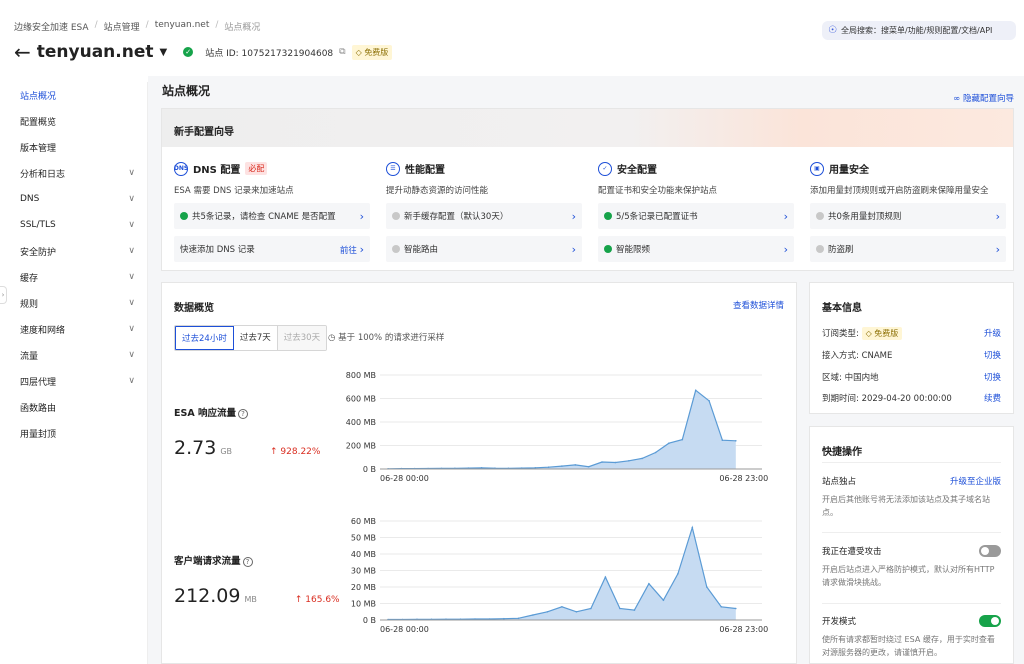  I want to click on breadcrumb-site-management: 站点管理, so click(122, 26).